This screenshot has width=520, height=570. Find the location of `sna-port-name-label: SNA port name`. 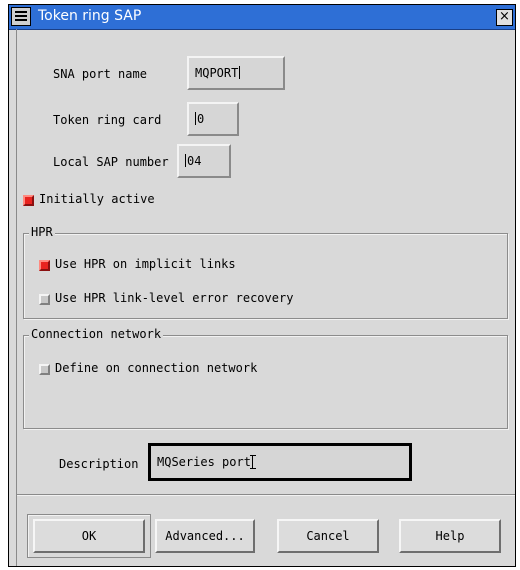

sna-port-name-label: SNA port name is located at coordinates (100, 74).